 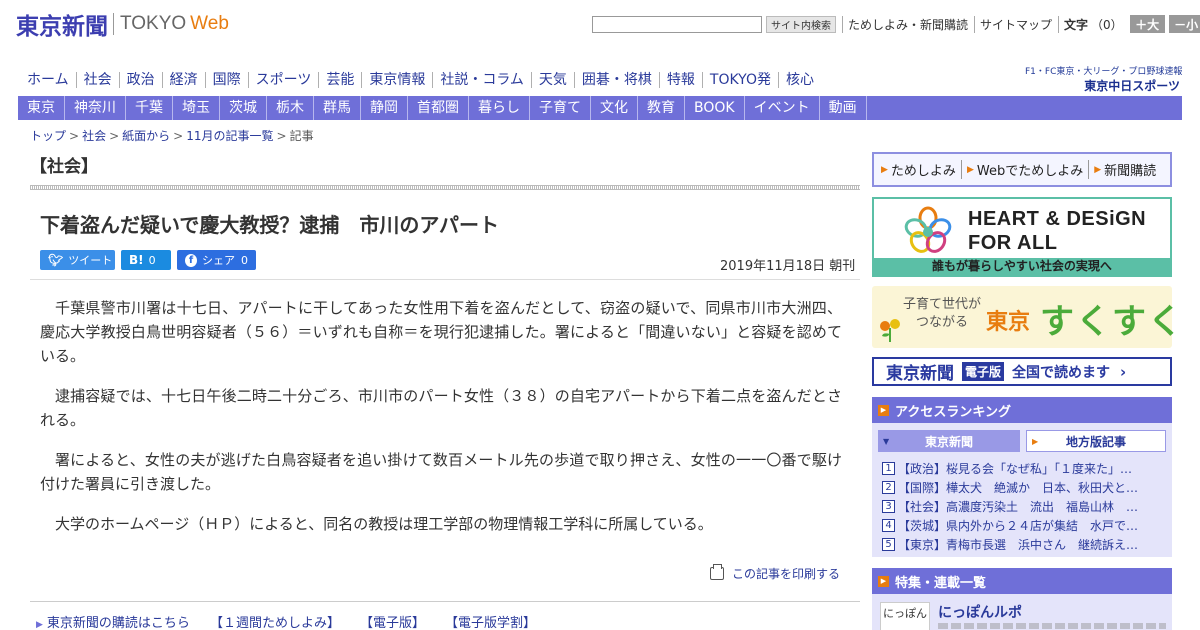 What do you see at coordinates (1061, 372) in the screenshot?
I see `digital-edition-text: 全国で読めます` at bounding box center [1061, 372].